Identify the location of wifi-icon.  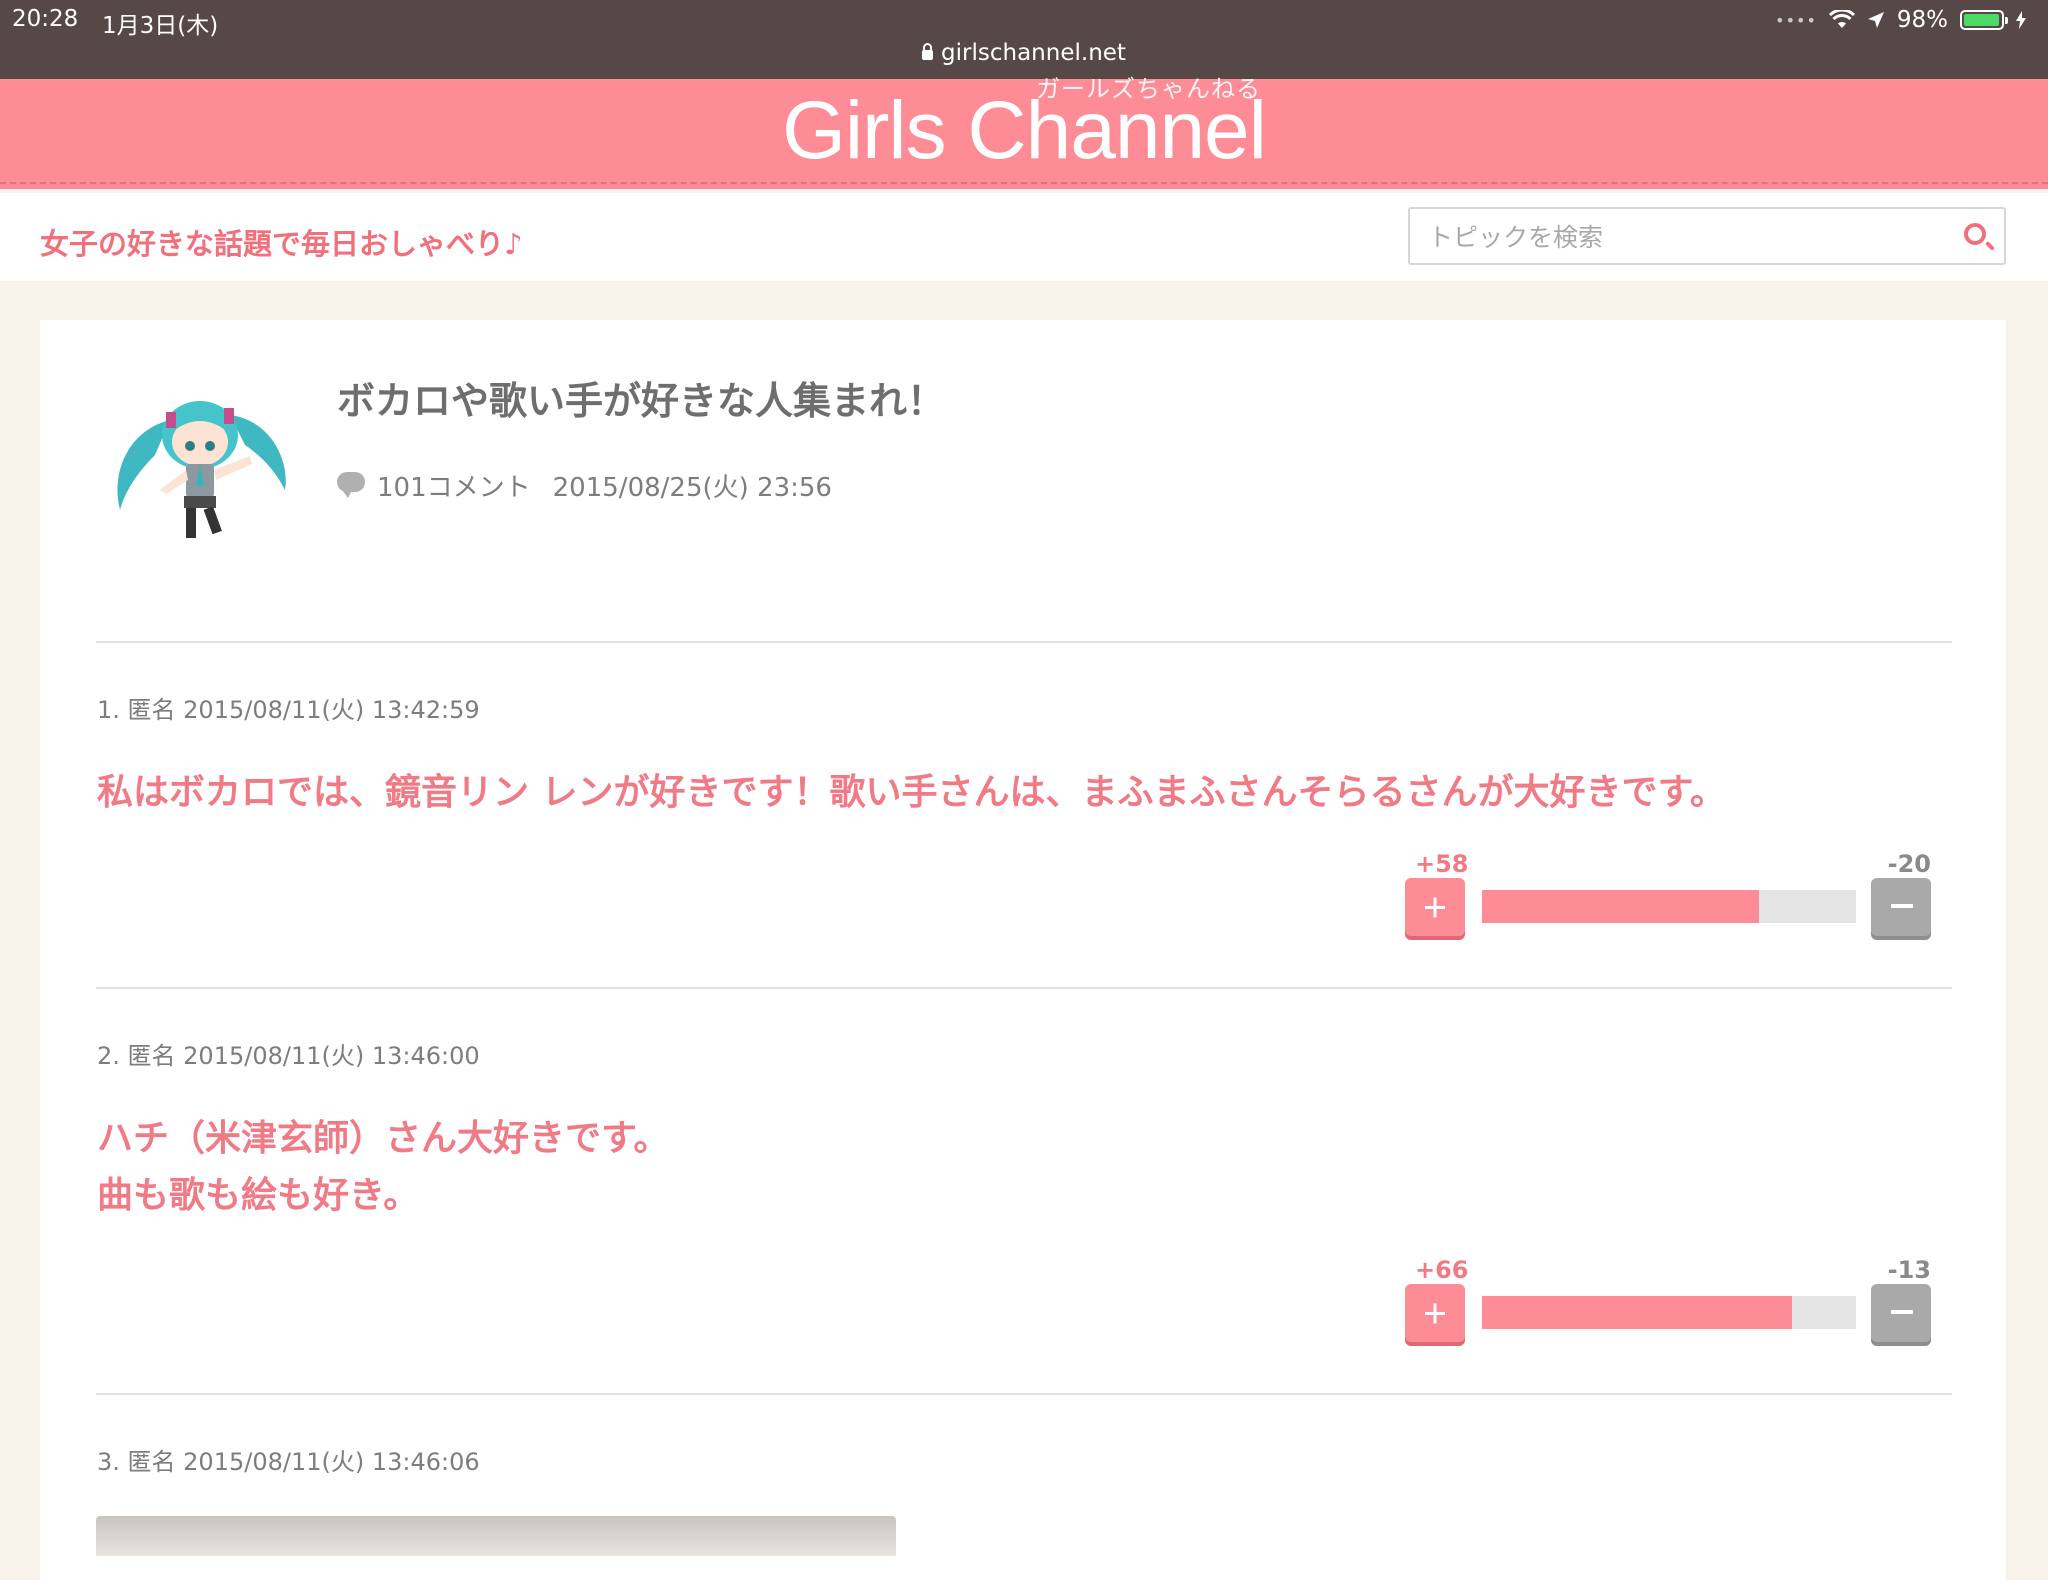
(1841, 19).